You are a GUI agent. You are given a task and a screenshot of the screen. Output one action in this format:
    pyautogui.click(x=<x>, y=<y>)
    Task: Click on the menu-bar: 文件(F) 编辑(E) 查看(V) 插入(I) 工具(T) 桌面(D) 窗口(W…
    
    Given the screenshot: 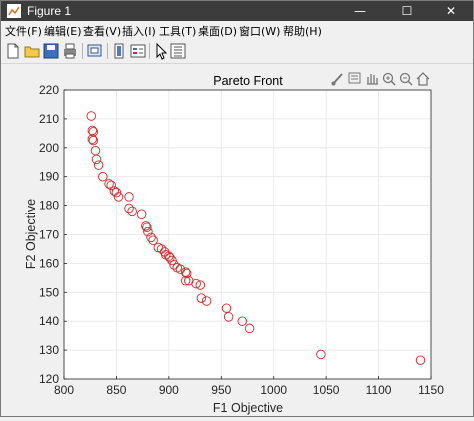 What is the action you would take?
    pyautogui.click(x=237, y=30)
    